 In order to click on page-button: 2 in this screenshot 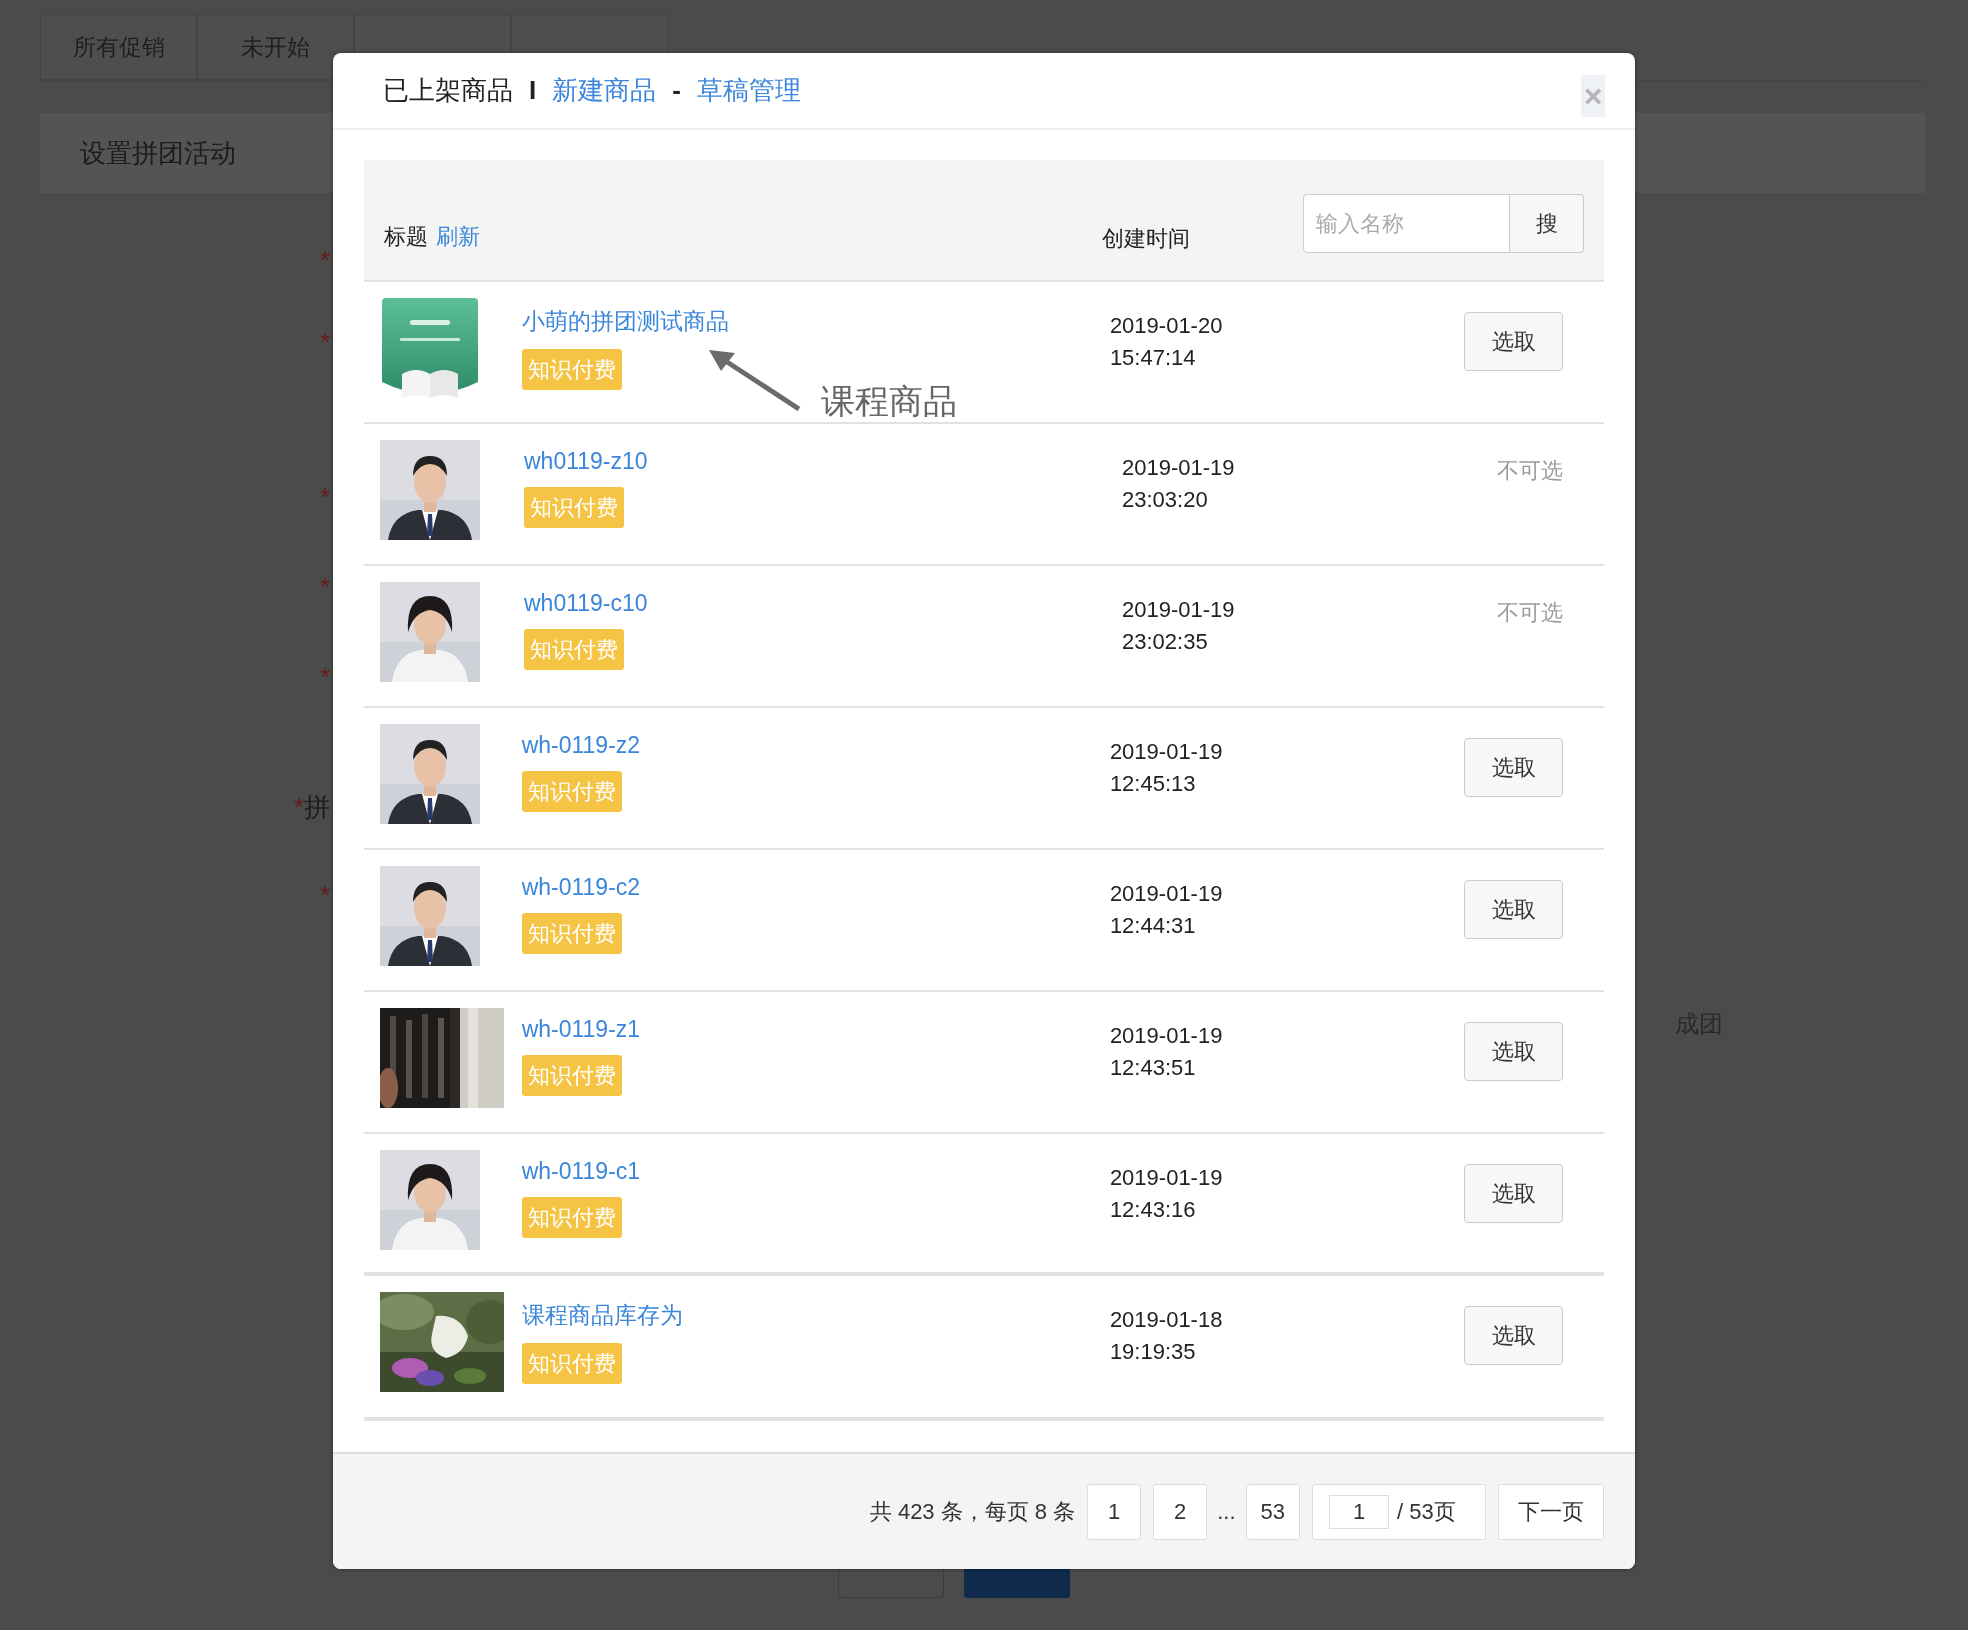, I will do `click(1180, 1511)`.